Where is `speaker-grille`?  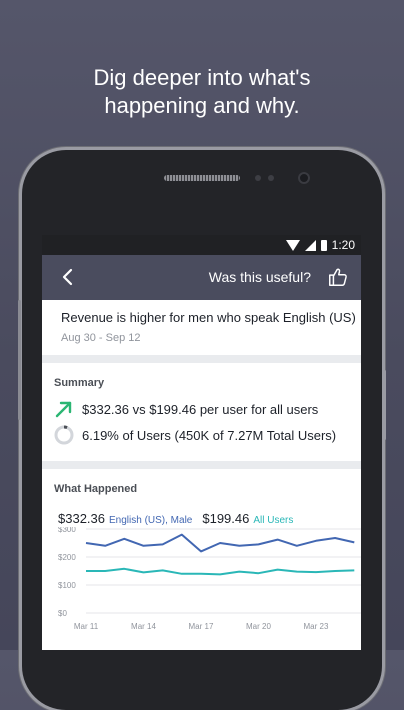 speaker-grille is located at coordinates (202, 178).